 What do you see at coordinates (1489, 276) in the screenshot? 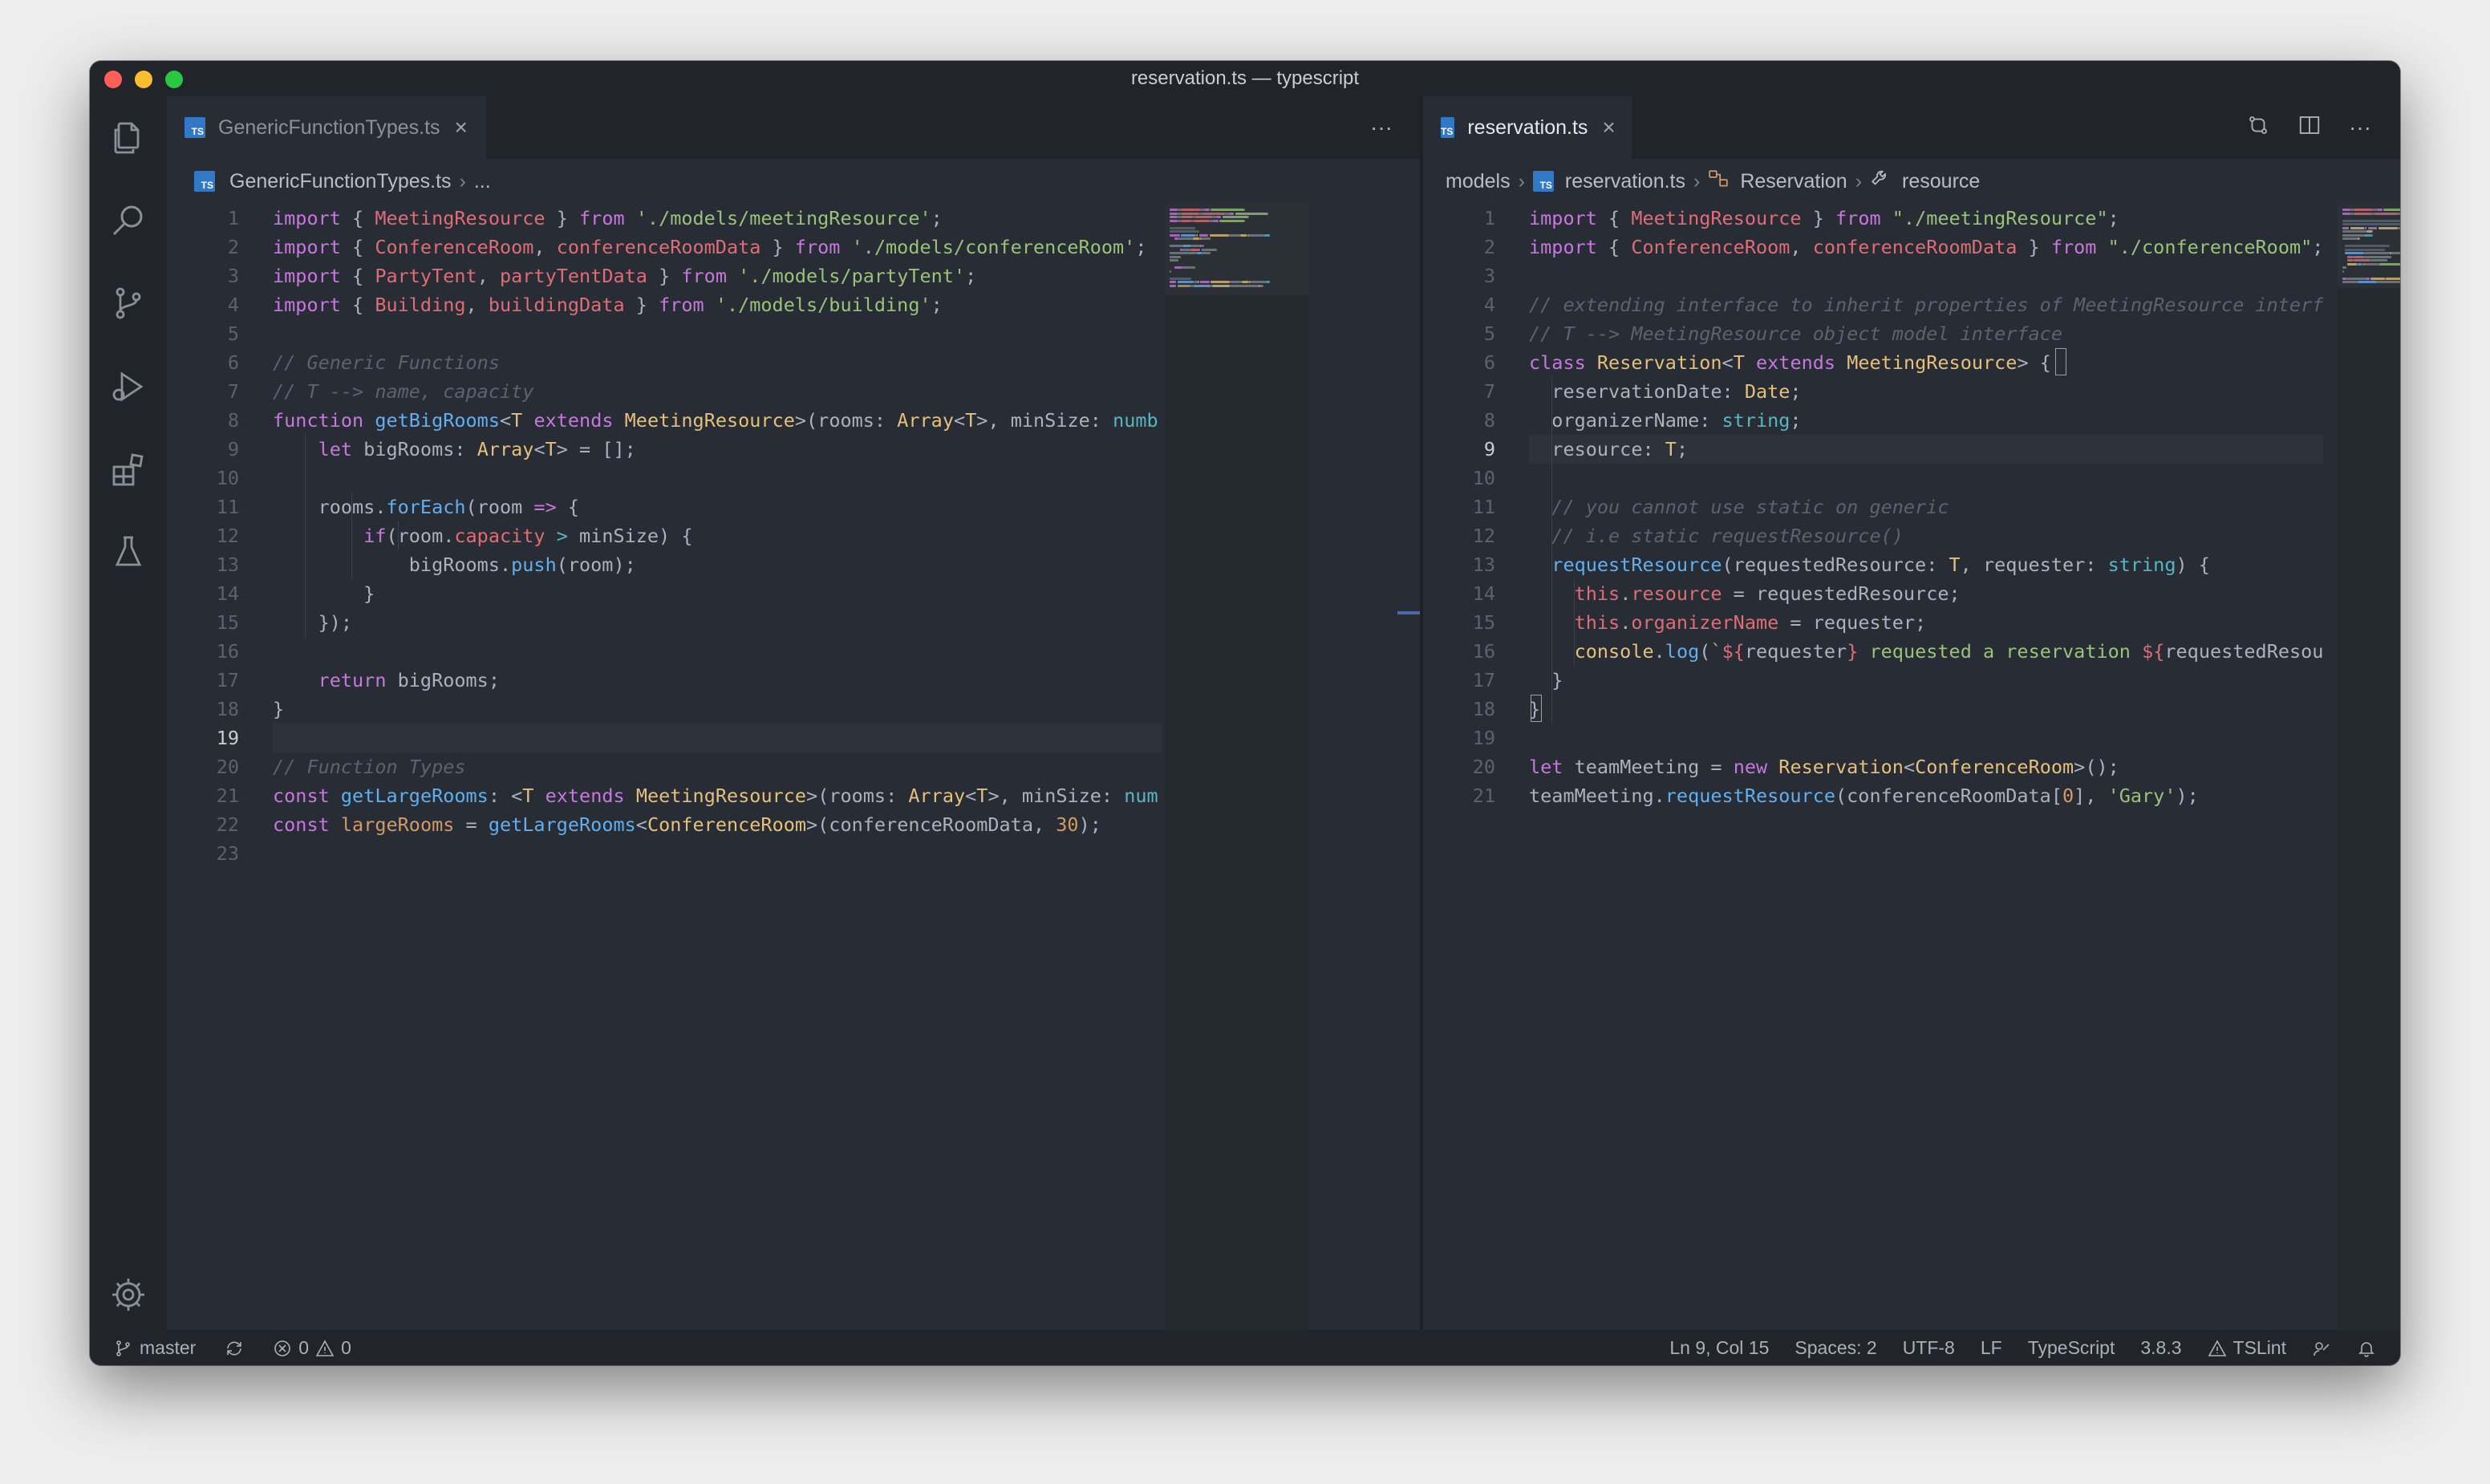
I see `line-number: 3` at bounding box center [1489, 276].